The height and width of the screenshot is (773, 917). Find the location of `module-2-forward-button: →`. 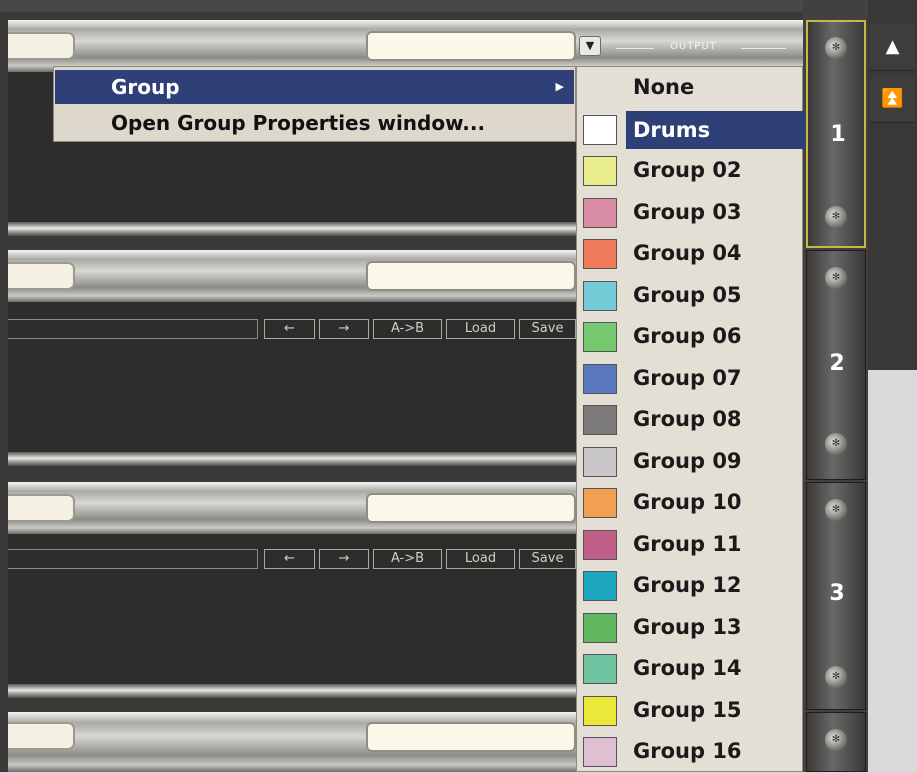

module-2-forward-button: → is located at coordinates (344, 329).